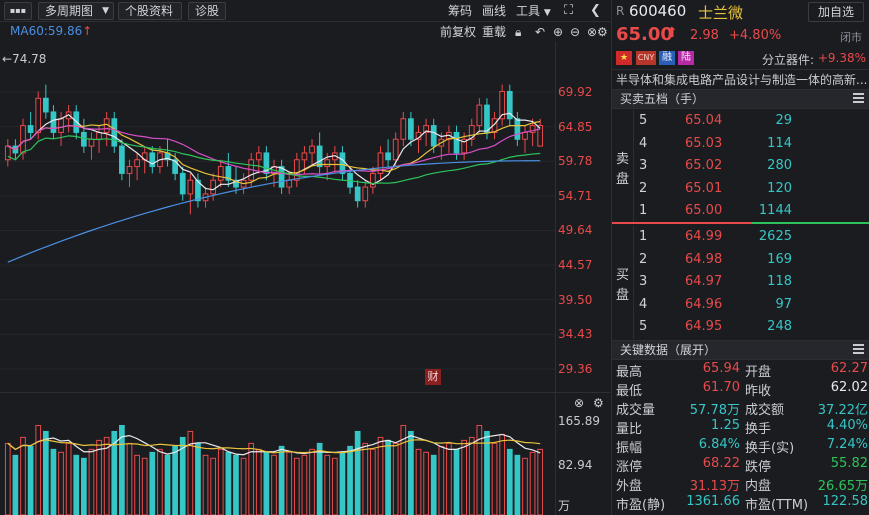 The height and width of the screenshot is (515, 869). I want to click on volume-chart, so click(277, 462).